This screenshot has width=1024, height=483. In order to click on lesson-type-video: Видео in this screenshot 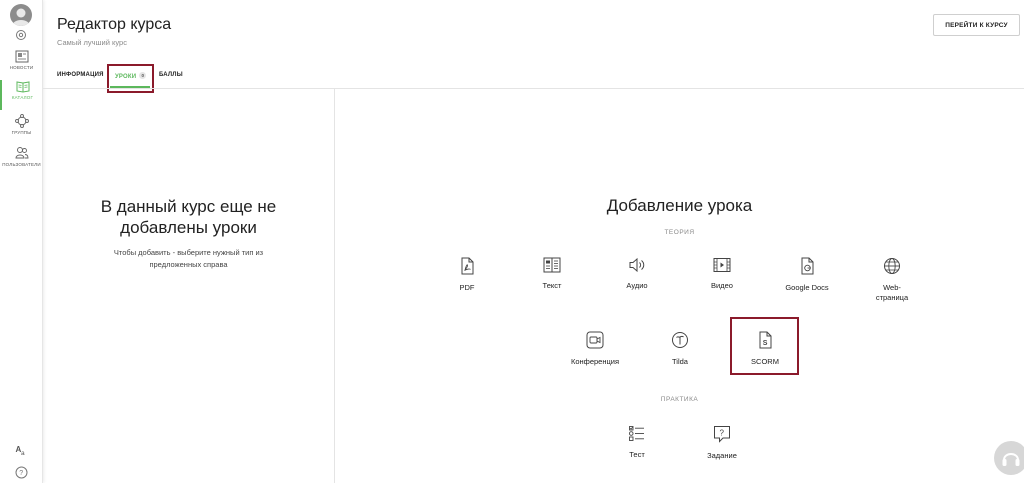, I will do `click(722, 274)`.